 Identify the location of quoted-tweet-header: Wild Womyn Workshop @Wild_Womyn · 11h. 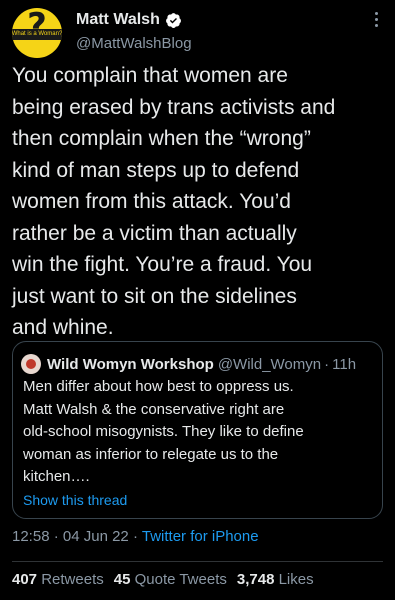
(188, 364).